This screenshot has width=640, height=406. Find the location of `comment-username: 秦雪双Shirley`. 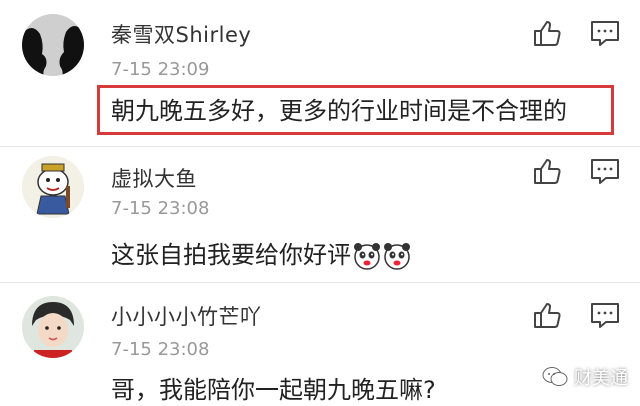

comment-username: 秦雪双Shirley is located at coordinates (181, 34).